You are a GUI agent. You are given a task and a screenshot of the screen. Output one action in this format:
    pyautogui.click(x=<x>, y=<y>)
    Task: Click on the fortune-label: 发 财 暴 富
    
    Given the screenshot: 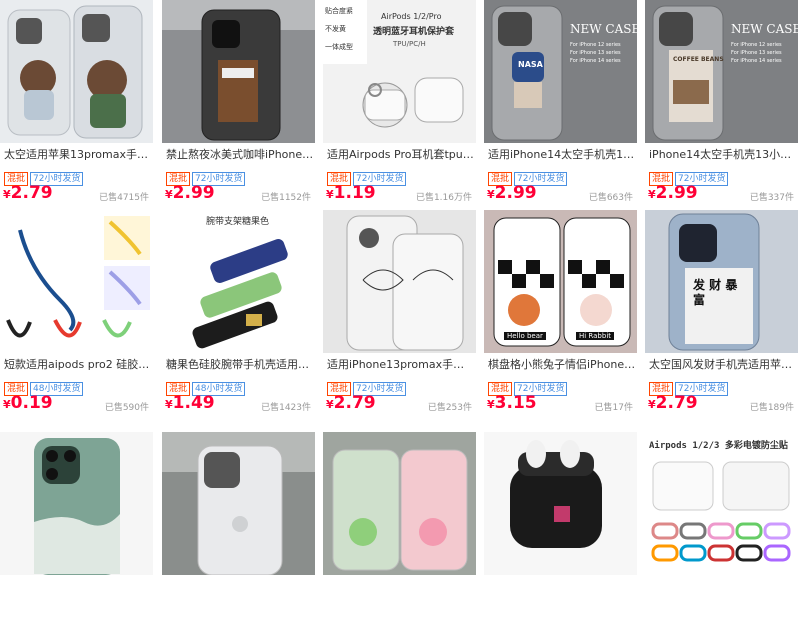 What is the action you would take?
    pyautogui.click(x=715, y=292)
    